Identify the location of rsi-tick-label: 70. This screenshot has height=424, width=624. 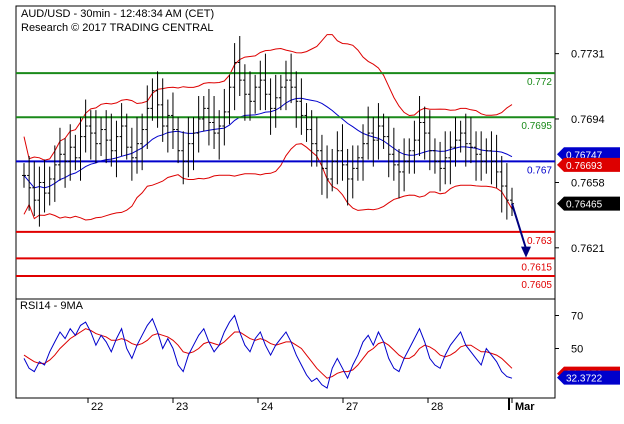
(577, 317).